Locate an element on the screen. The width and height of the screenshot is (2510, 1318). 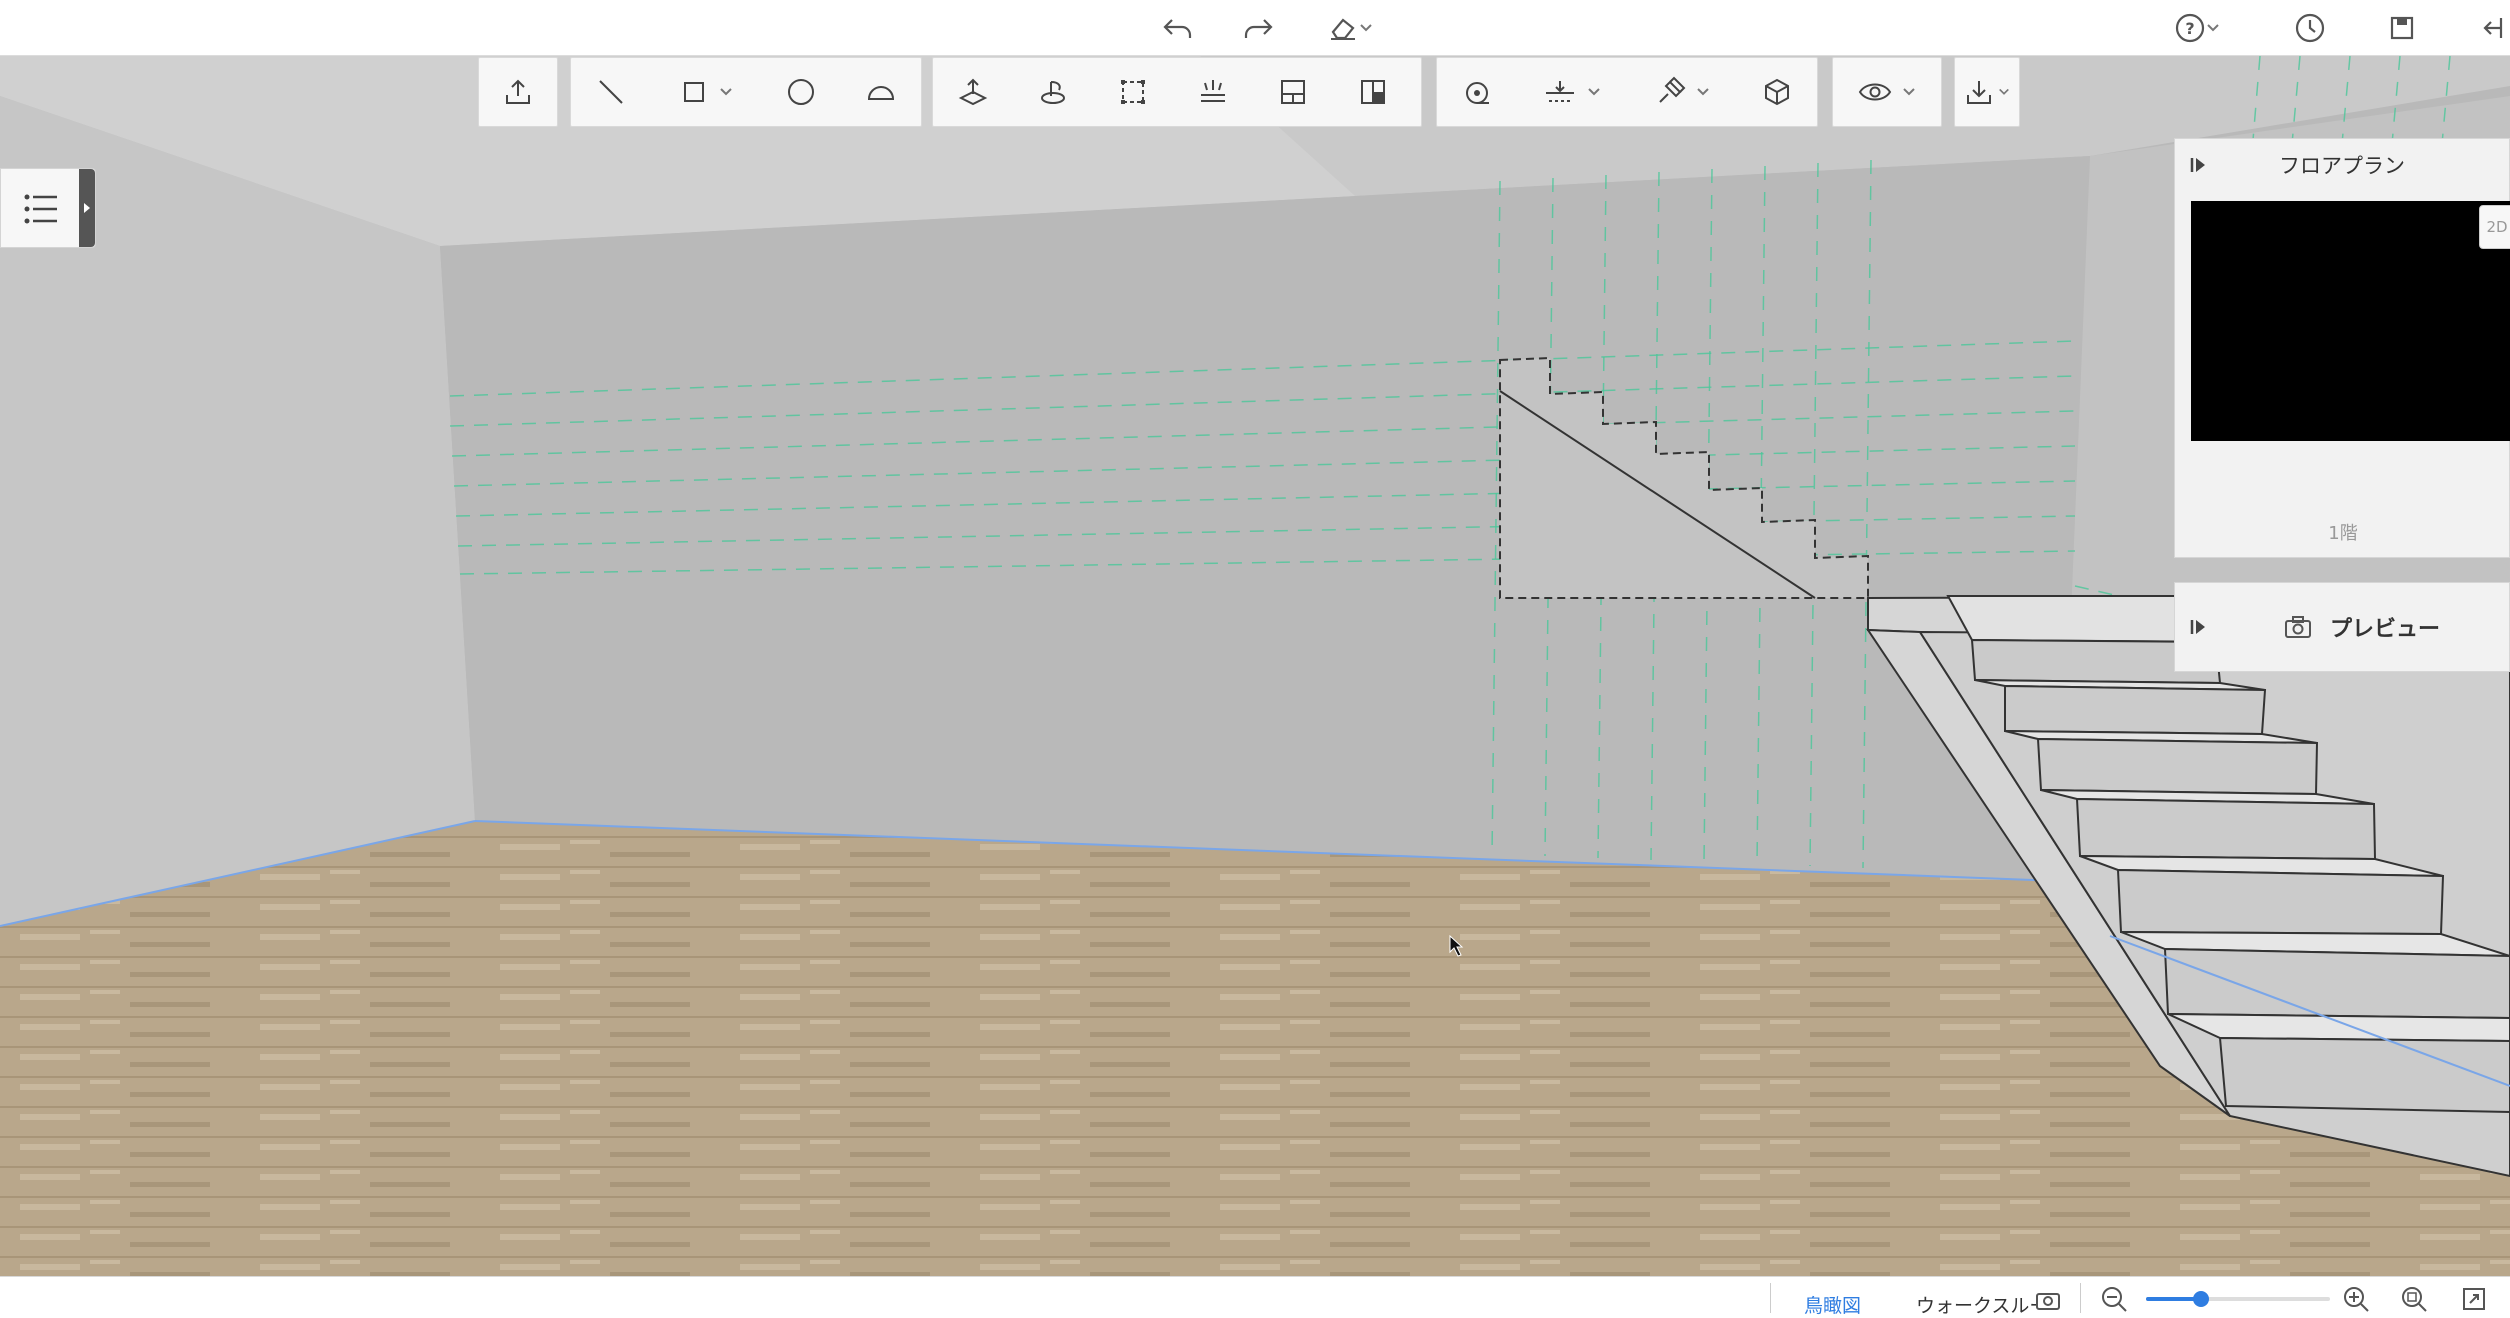
eraser-dropdown-button is located at coordinates (1350, 28).